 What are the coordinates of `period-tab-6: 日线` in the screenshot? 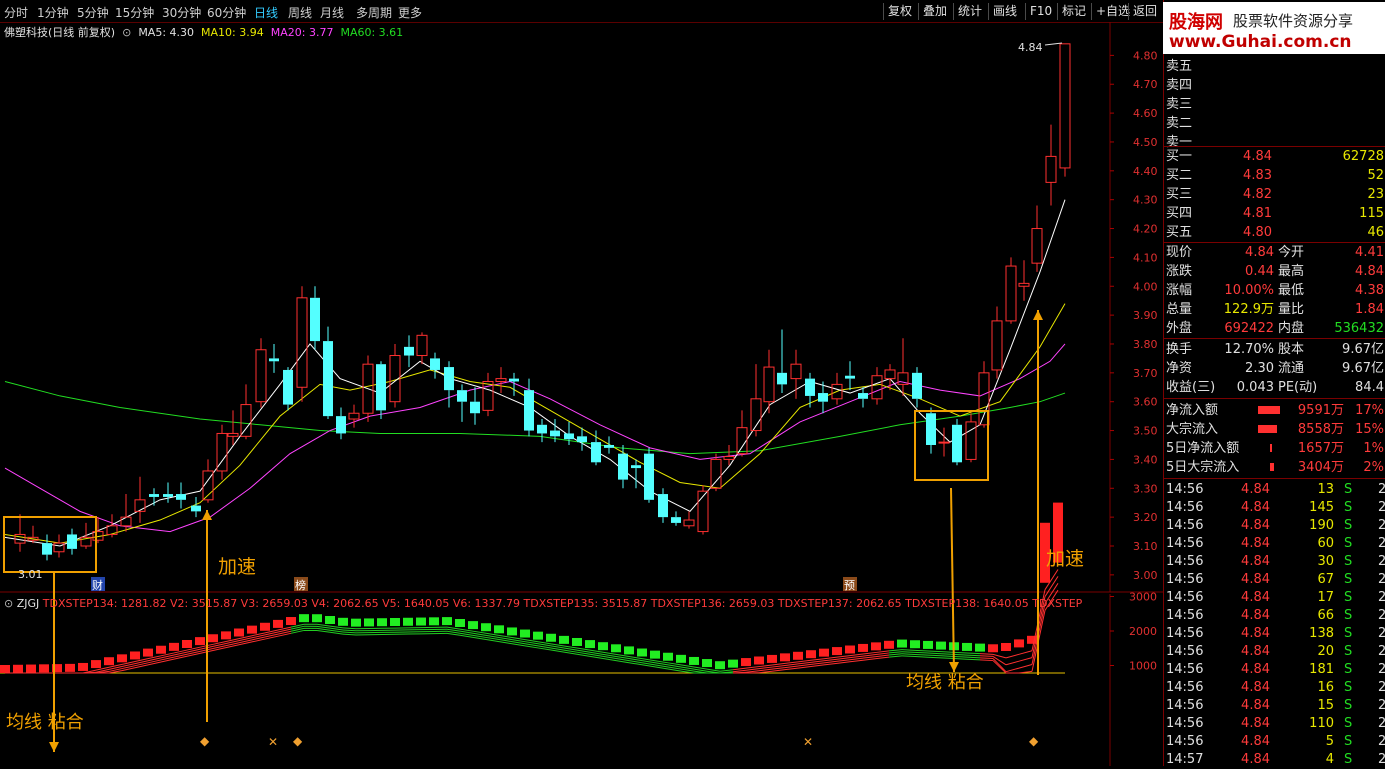 It's located at (266, 12).